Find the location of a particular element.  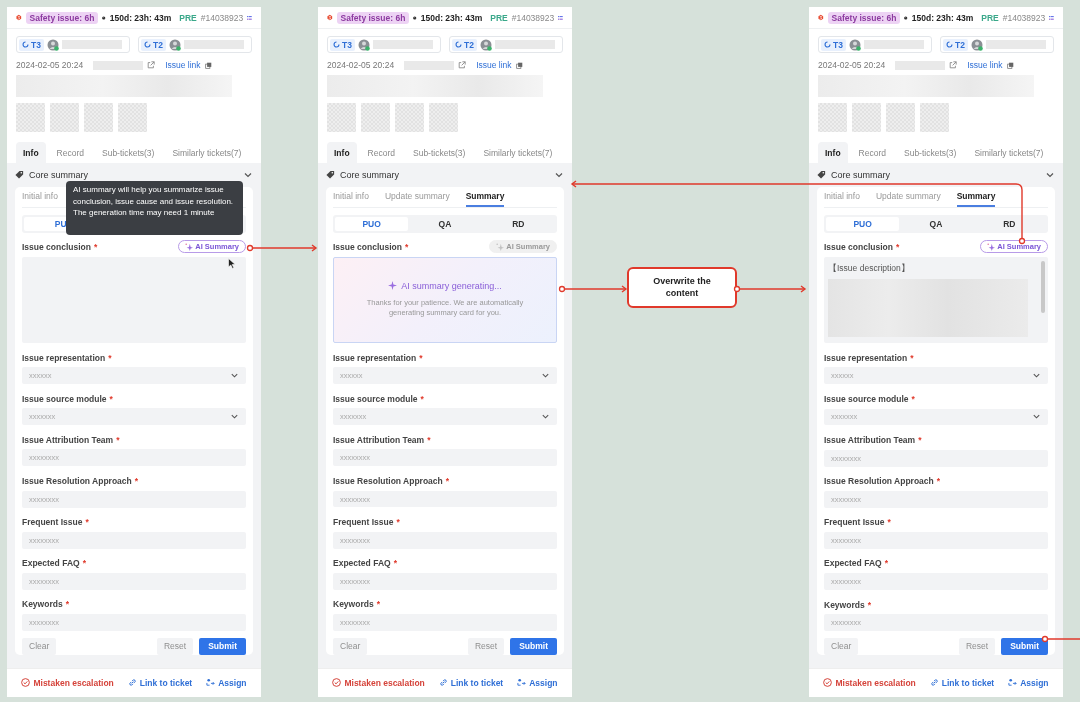

field-label: Issue conclusion is located at coordinates (858, 246).